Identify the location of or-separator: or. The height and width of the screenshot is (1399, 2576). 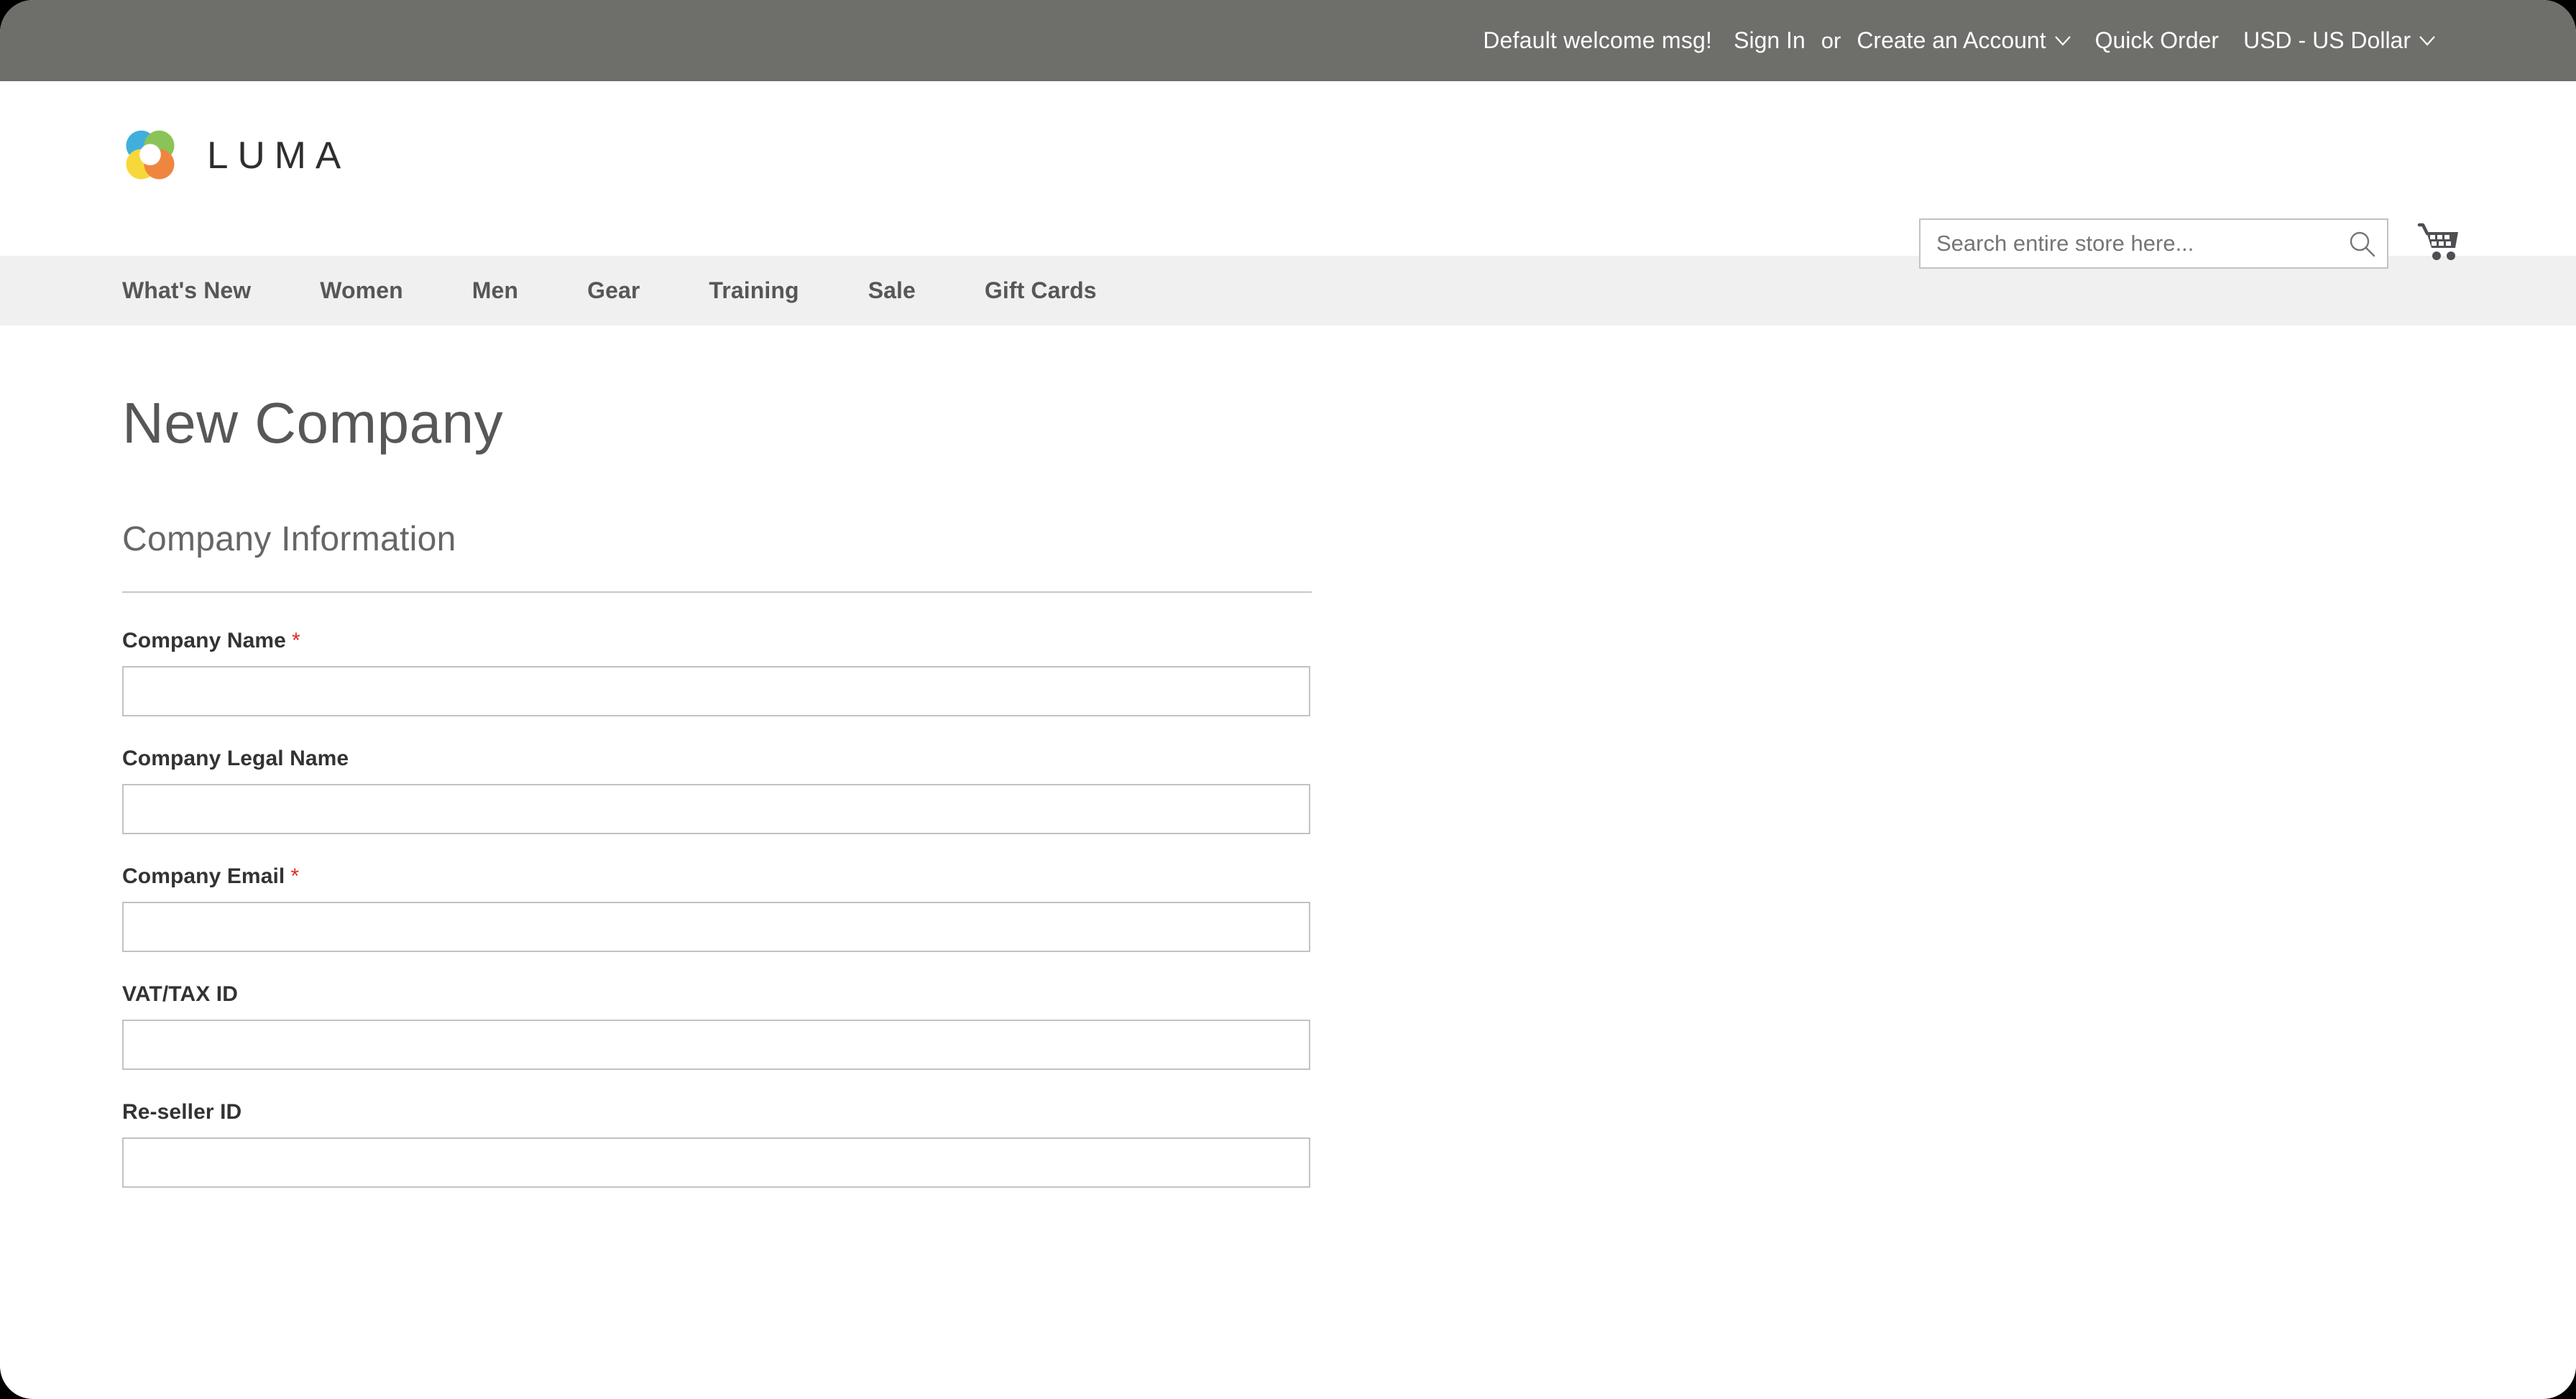
(1831, 40).